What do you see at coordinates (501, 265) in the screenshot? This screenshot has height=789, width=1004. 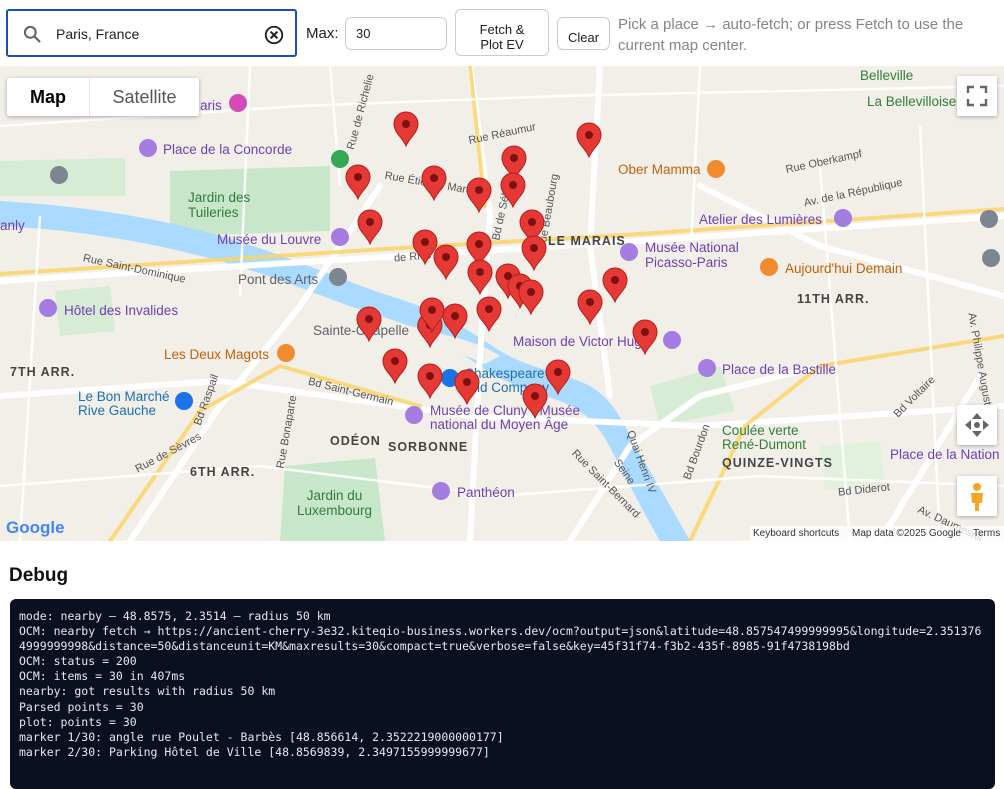 I see `ev-marker-layer` at bounding box center [501, 265].